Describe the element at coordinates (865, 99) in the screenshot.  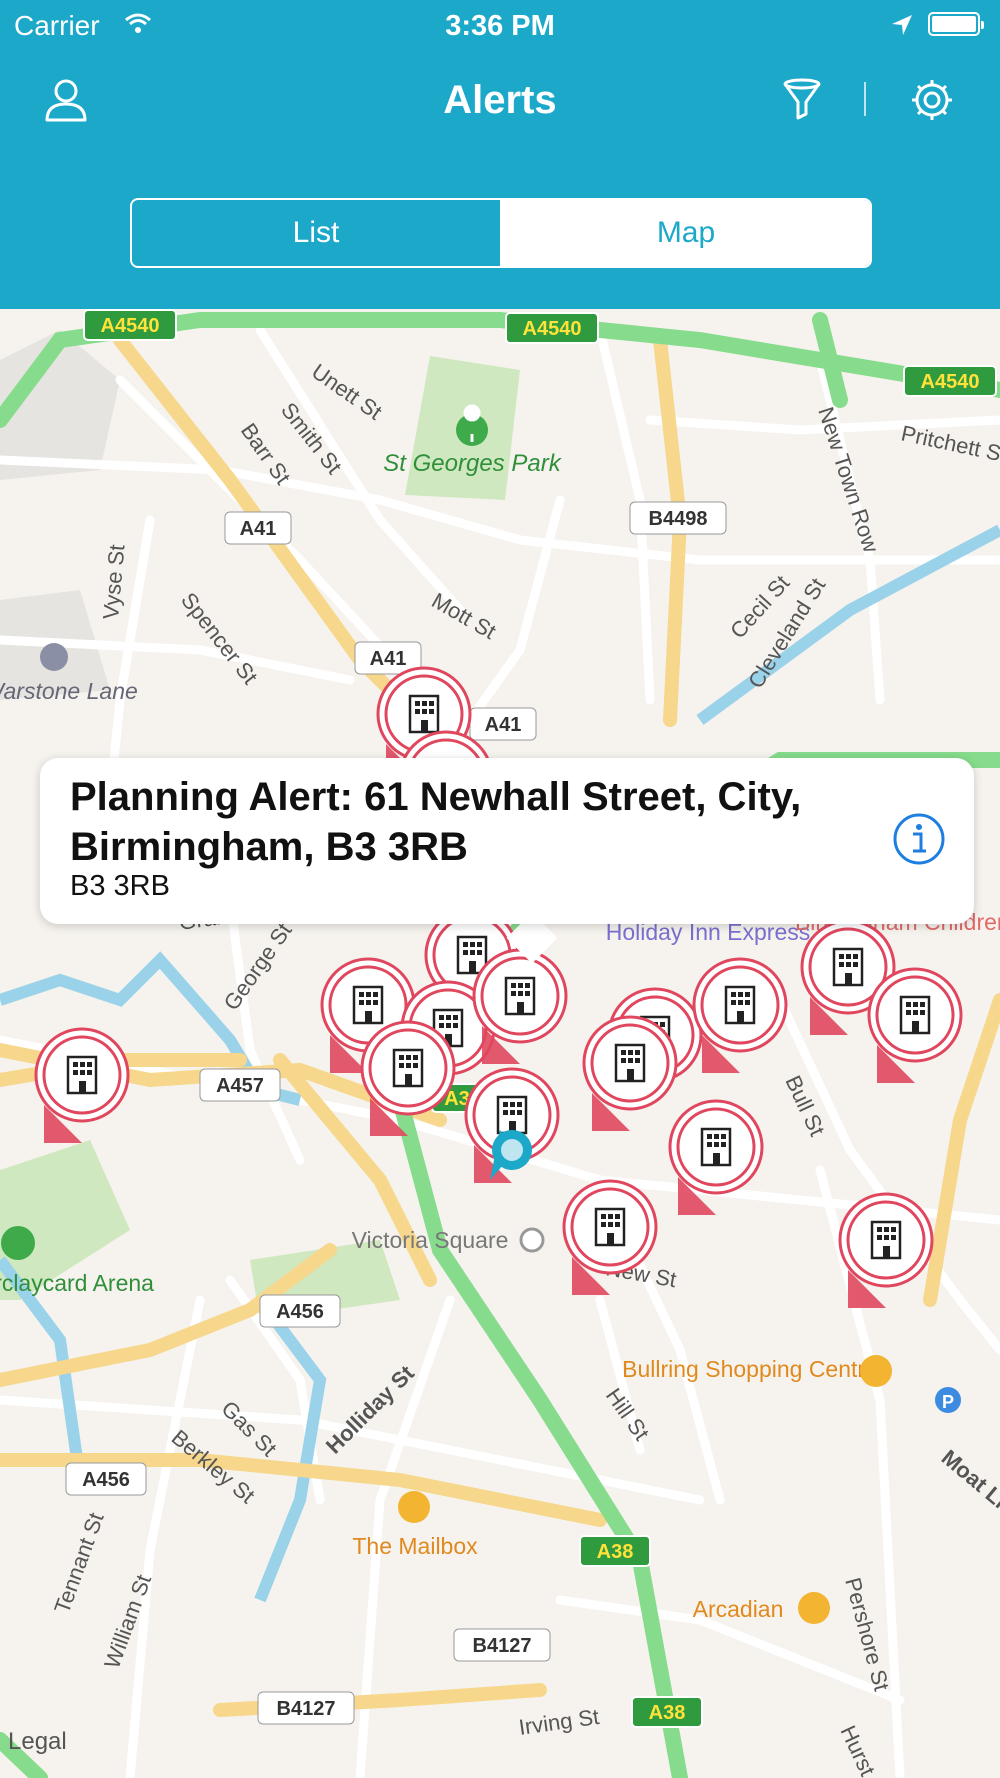
I see `header-divider` at that location.